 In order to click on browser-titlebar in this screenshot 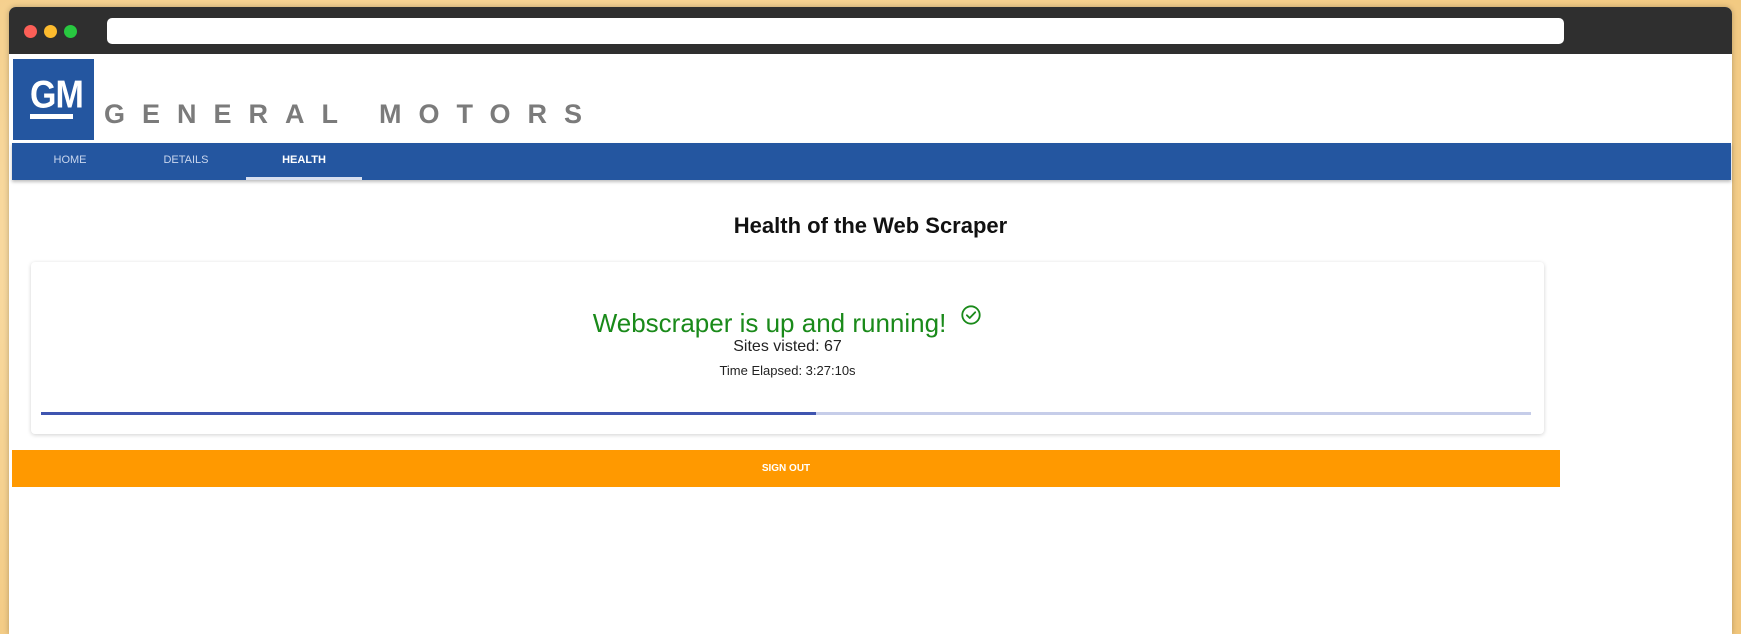, I will do `click(870, 30)`.